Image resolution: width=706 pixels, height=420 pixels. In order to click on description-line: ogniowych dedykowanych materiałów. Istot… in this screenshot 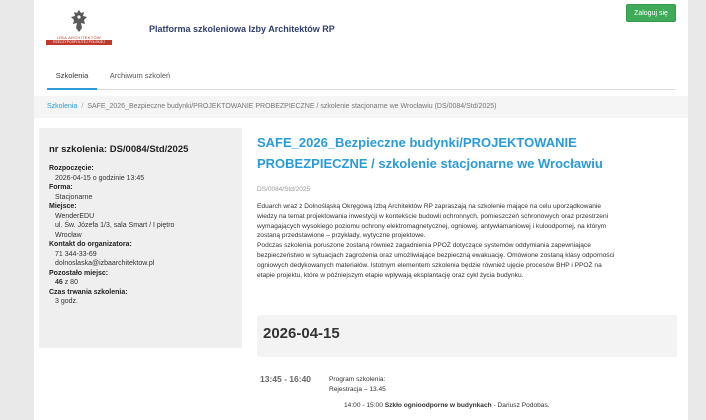, I will do `click(429, 265)`.